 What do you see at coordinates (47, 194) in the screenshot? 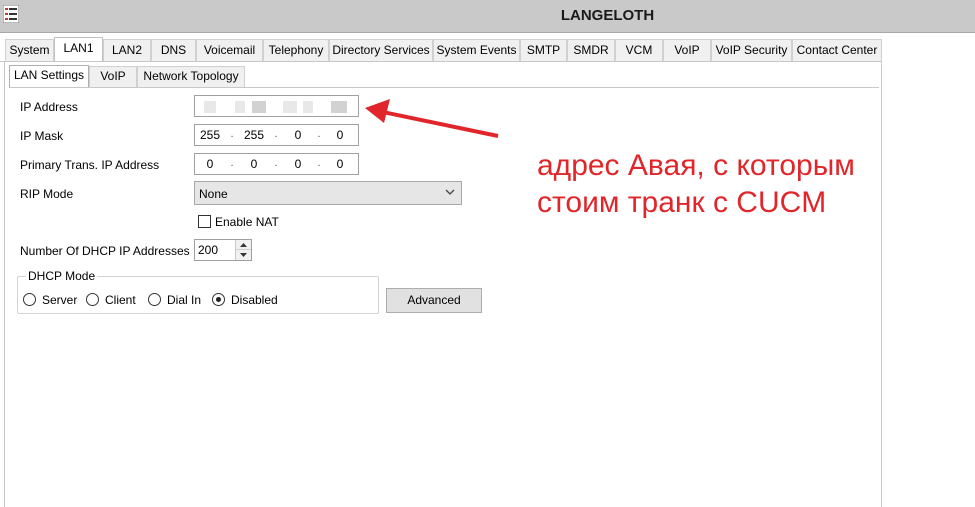
I see `rip-mode-label: RIP Mode` at bounding box center [47, 194].